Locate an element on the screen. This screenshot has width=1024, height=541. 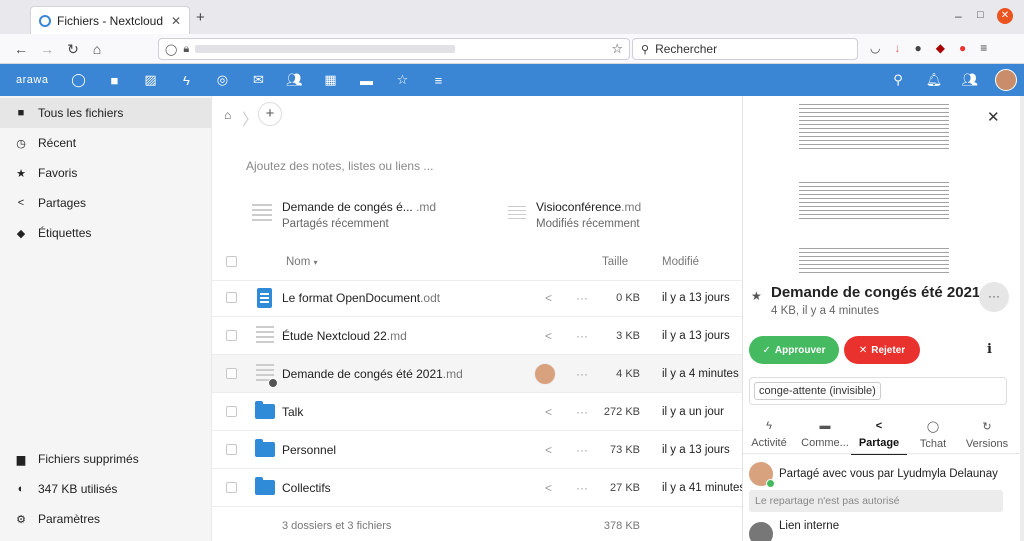
home-breadcrumb-icon: ⌂ is located at coordinates (227, 115).